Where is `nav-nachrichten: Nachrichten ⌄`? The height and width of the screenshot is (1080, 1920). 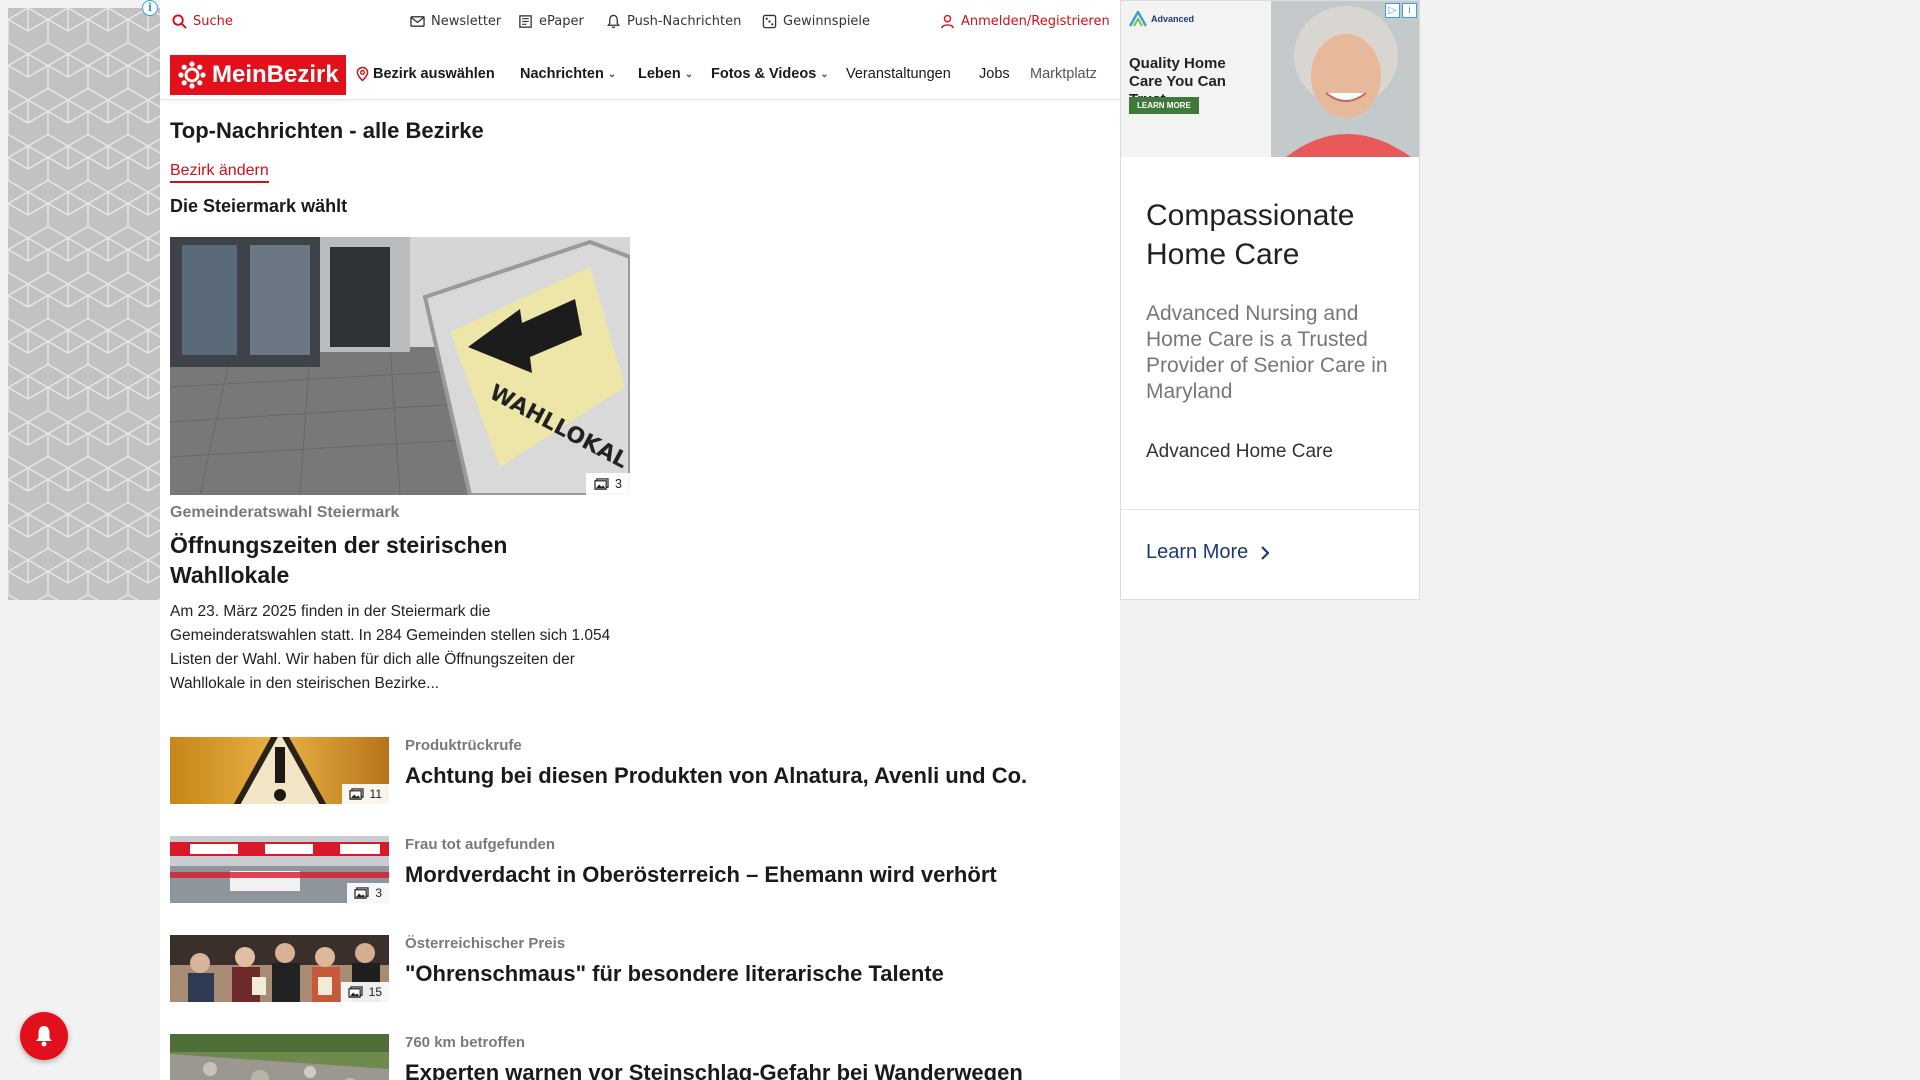 nav-nachrichten: Nachrichten ⌄ is located at coordinates (568, 74).